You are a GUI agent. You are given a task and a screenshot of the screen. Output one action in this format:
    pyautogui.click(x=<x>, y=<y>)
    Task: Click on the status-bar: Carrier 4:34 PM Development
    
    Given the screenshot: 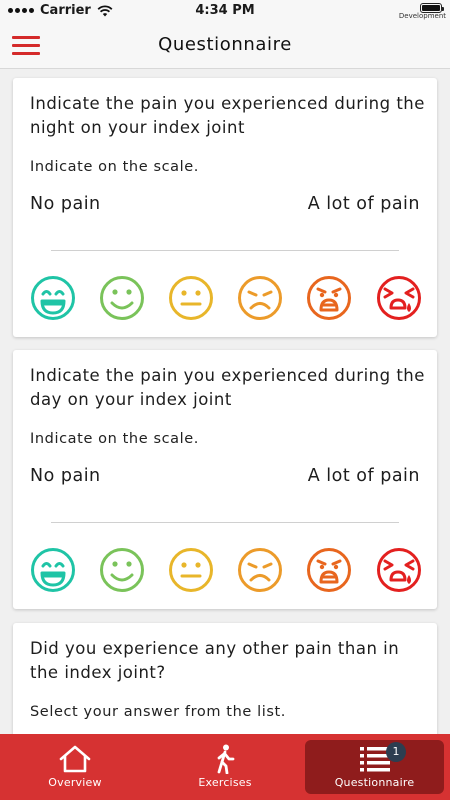 What is the action you would take?
    pyautogui.click(x=225, y=11)
    